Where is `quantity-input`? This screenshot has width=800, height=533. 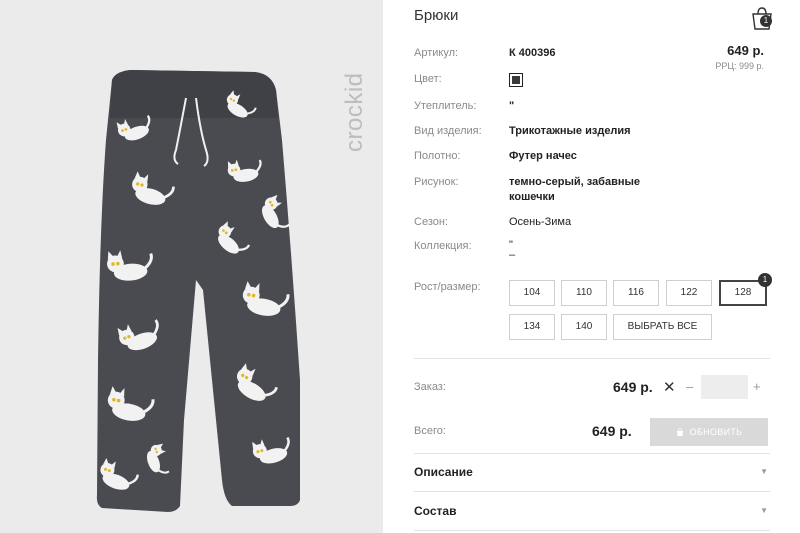 quantity-input is located at coordinates (724, 387).